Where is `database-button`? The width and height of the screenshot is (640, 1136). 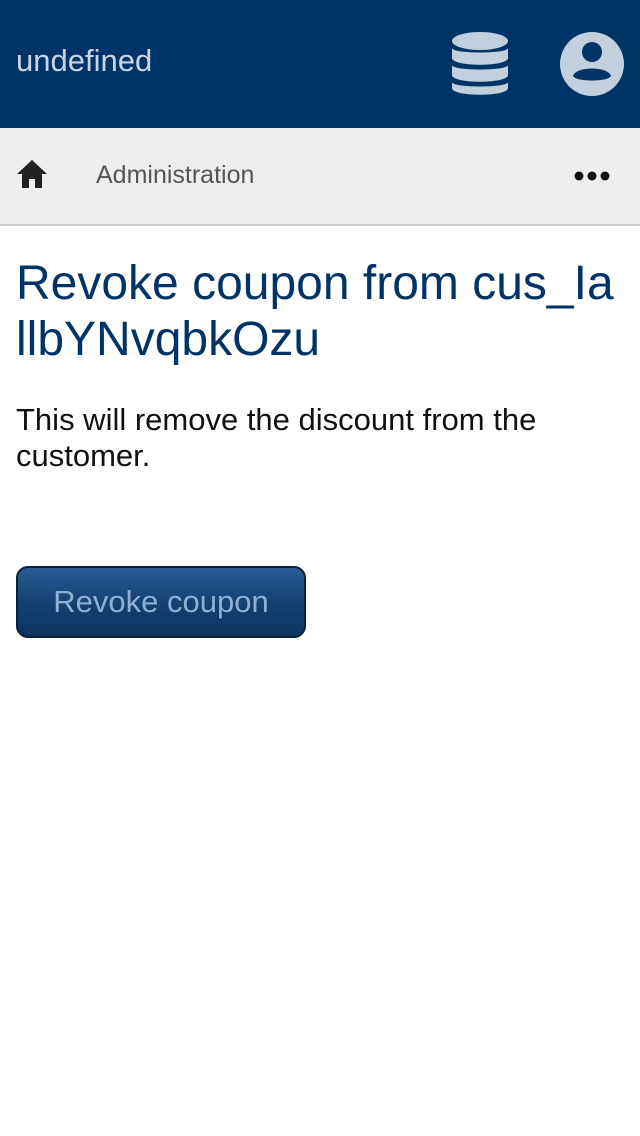
database-button is located at coordinates (480, 64).